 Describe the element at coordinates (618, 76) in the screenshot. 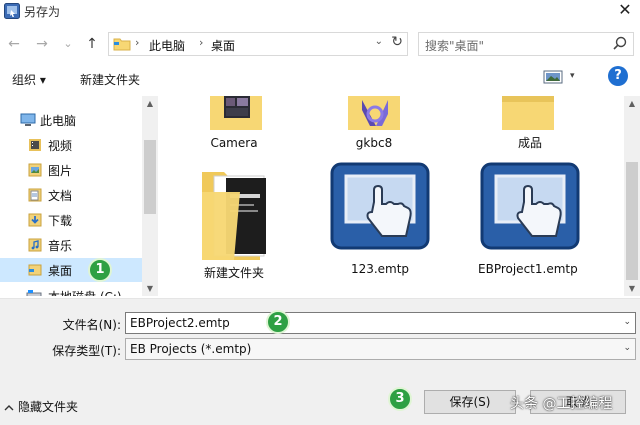

I see `help-icon: ?` at that location.